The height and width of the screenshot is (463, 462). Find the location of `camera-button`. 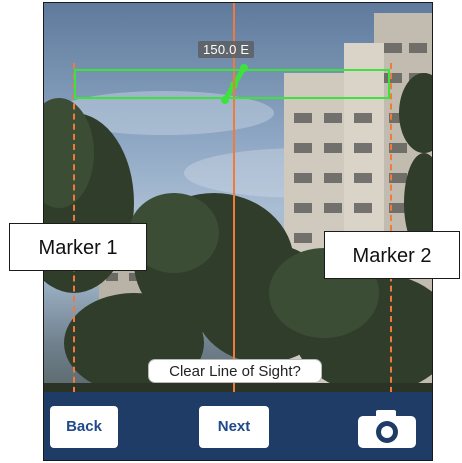

camera-button is located at coordinates (387, 428).